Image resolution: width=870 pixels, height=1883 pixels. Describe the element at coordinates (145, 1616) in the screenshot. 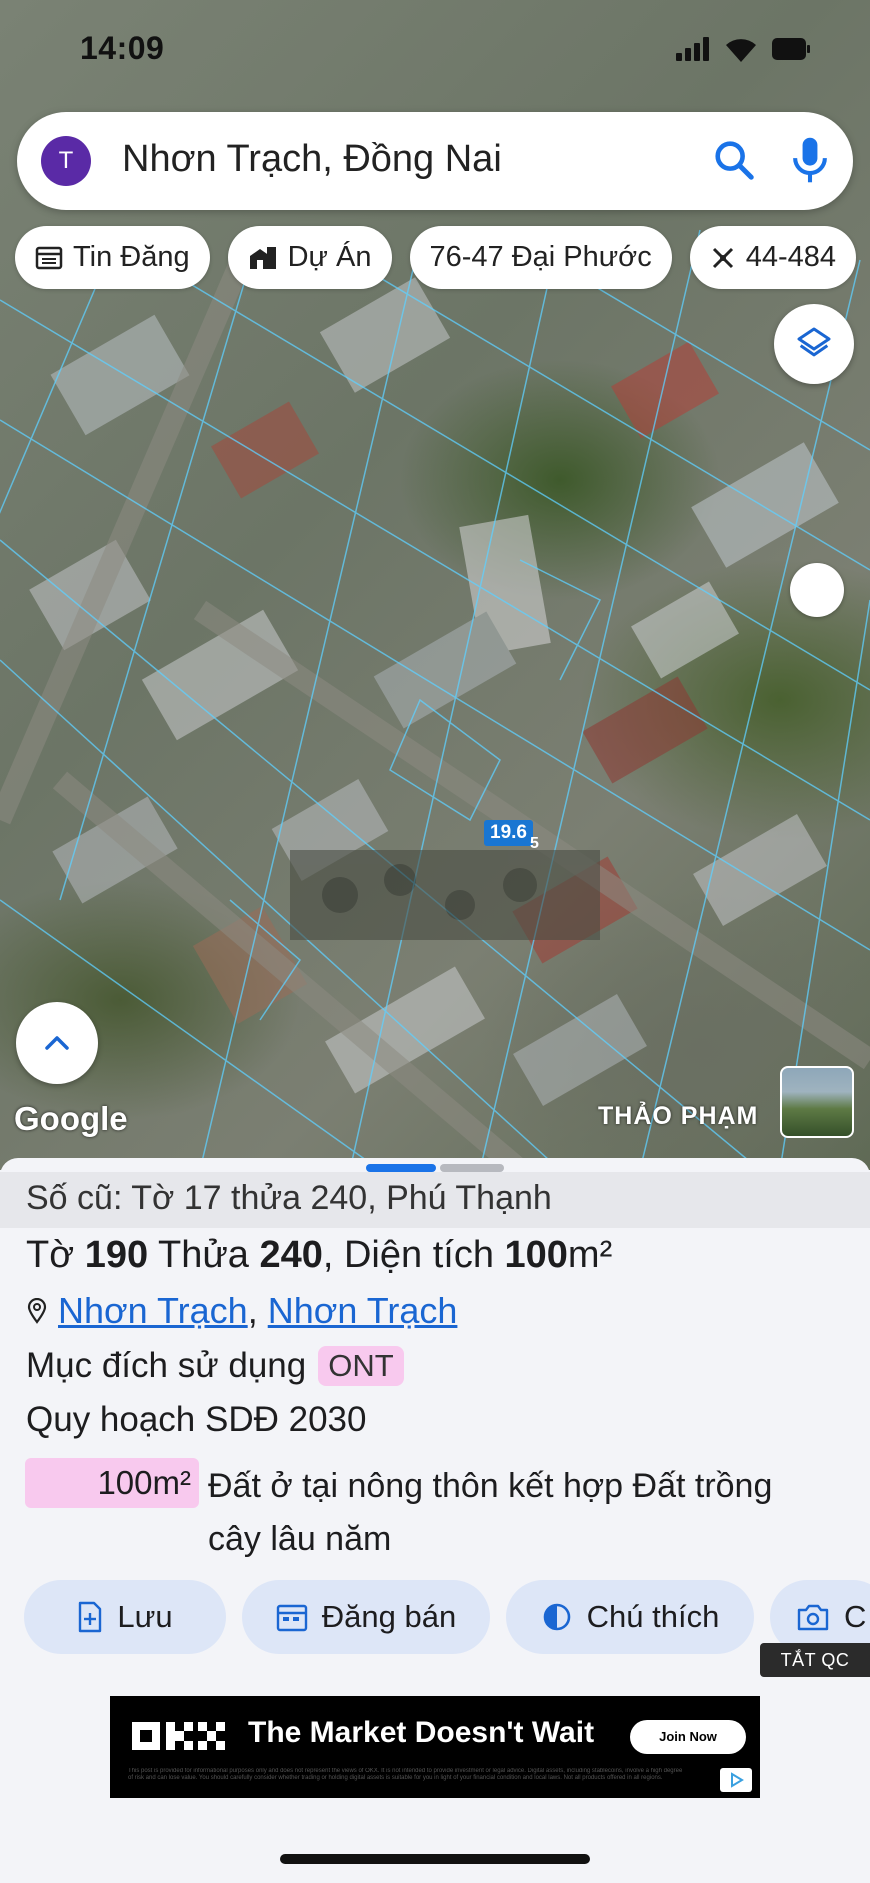

I see `save-label: Lưu` at that location.